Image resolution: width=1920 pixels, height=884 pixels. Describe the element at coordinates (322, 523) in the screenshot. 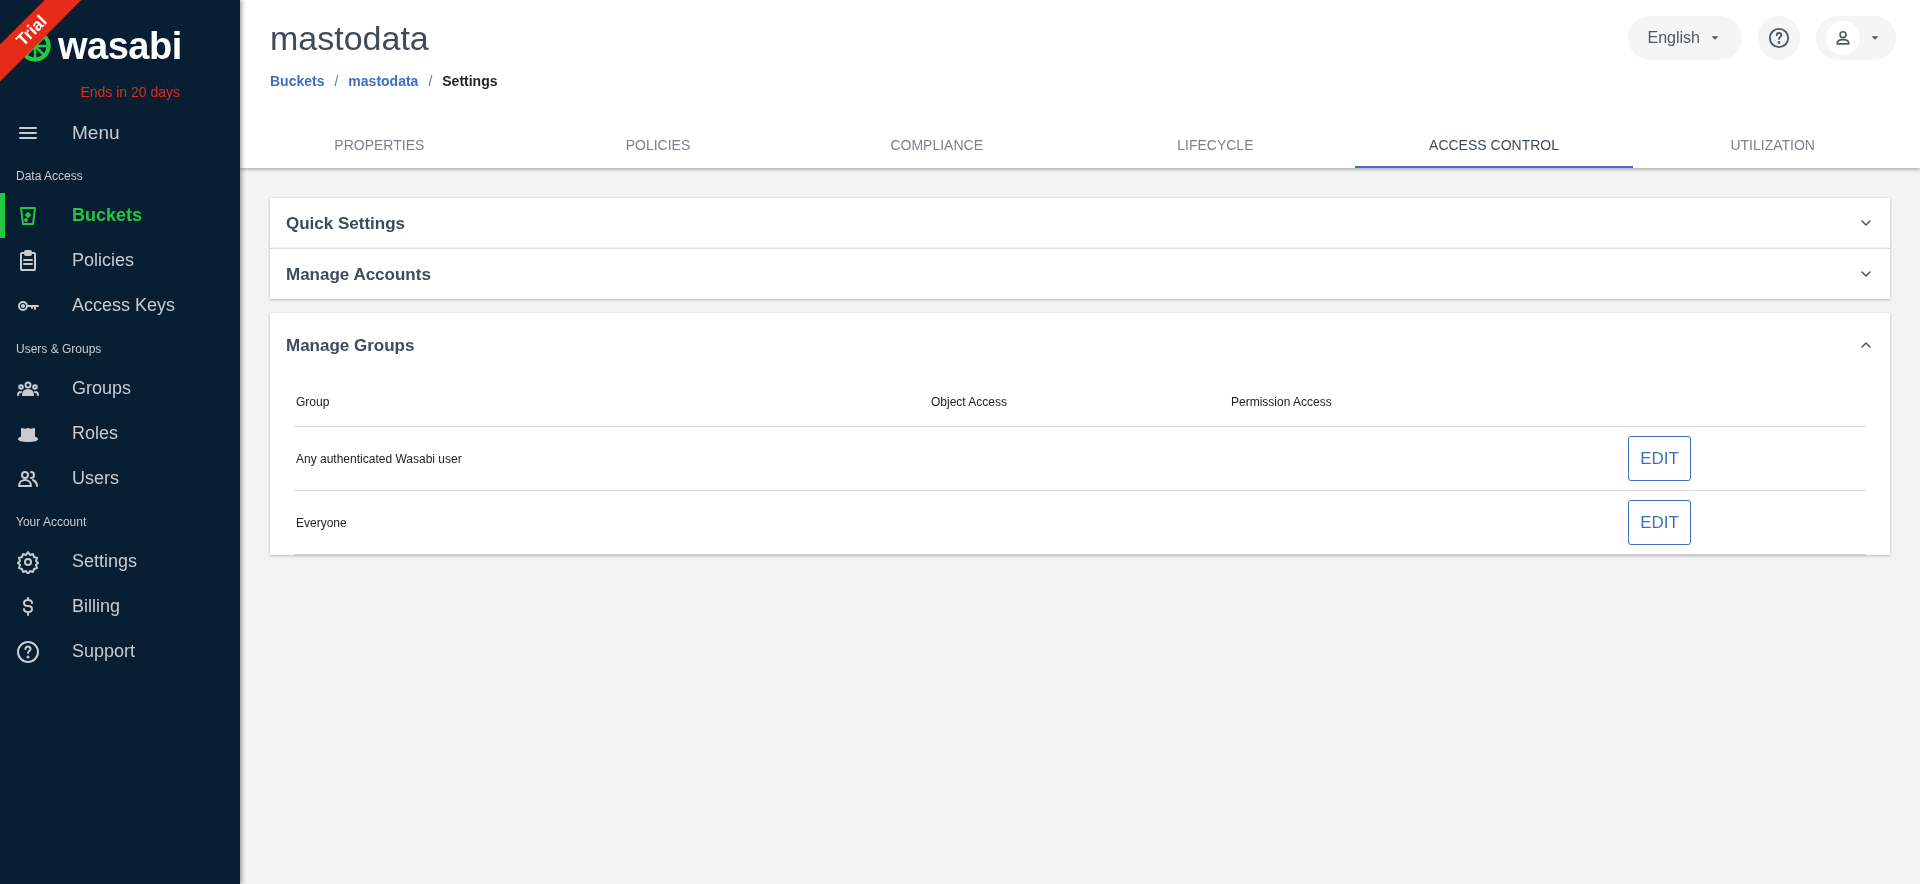

I see `group-name: Everyone` at that location.